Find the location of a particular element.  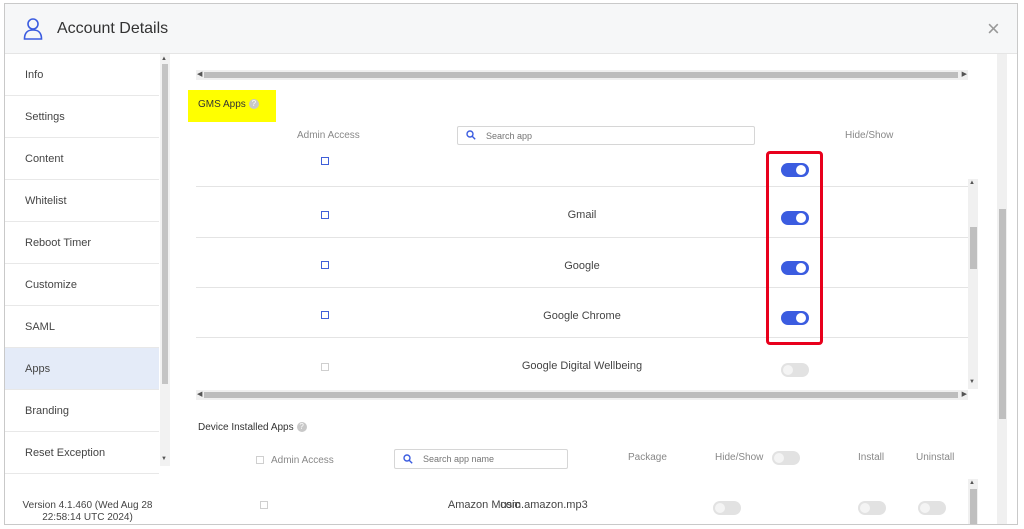

install-header: Install is located at coordinates (871, 457).